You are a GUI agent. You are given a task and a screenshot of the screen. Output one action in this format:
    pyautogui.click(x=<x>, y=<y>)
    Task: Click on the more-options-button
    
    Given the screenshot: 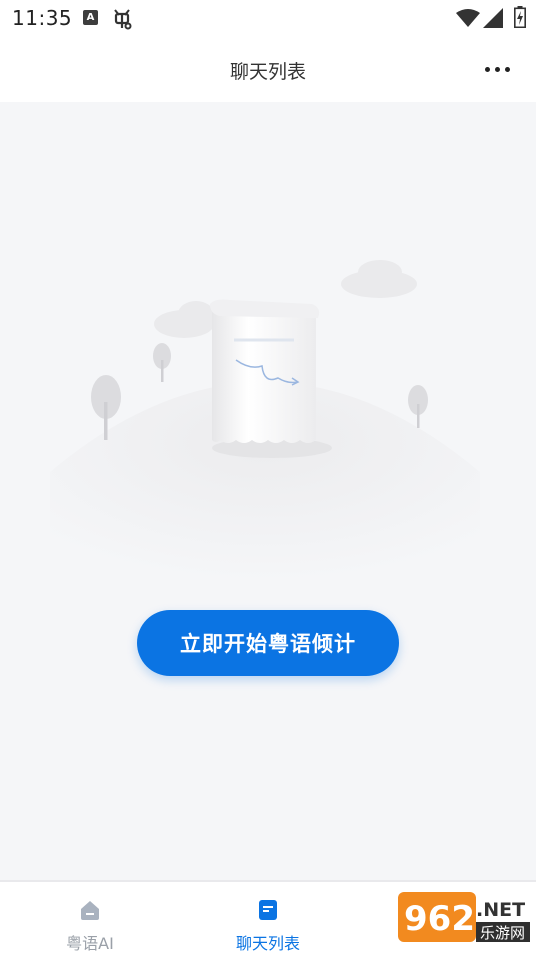 What is the action you would take?
    pyautogui.click(x=497, y=69)
    